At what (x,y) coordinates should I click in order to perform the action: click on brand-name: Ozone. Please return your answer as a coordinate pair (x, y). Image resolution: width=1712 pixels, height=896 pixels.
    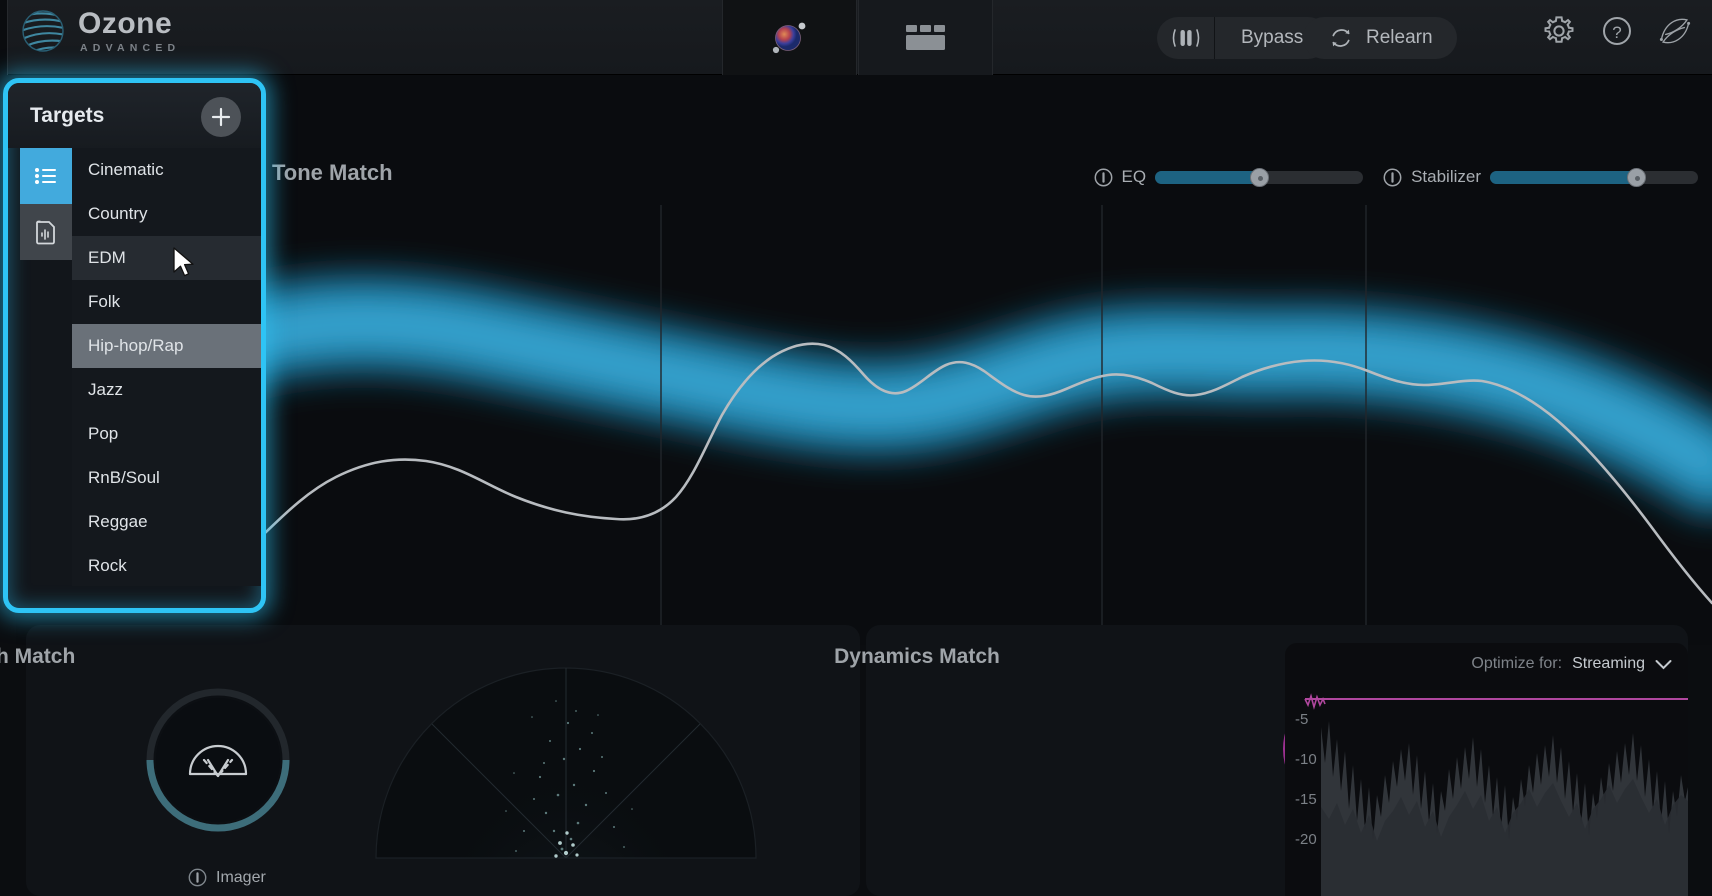
    Looking at the image, I should click on (125, 23).